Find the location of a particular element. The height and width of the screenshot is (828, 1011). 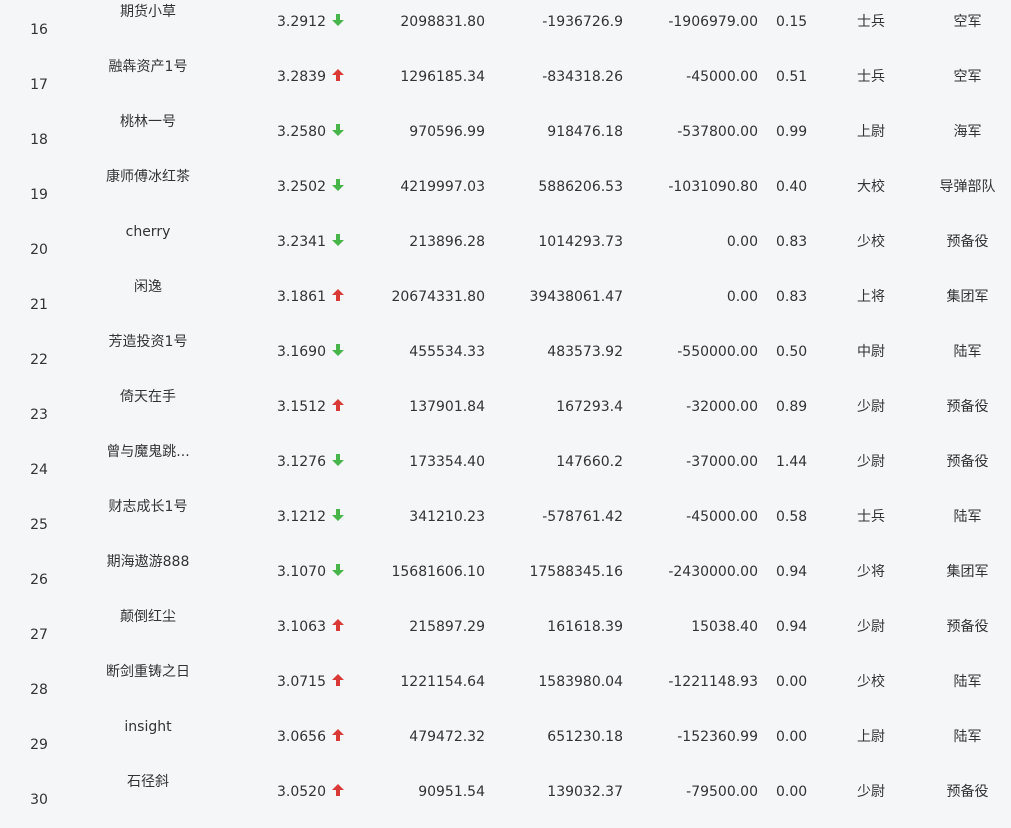

rank-number: 30 is located at coordinates (39, 800).